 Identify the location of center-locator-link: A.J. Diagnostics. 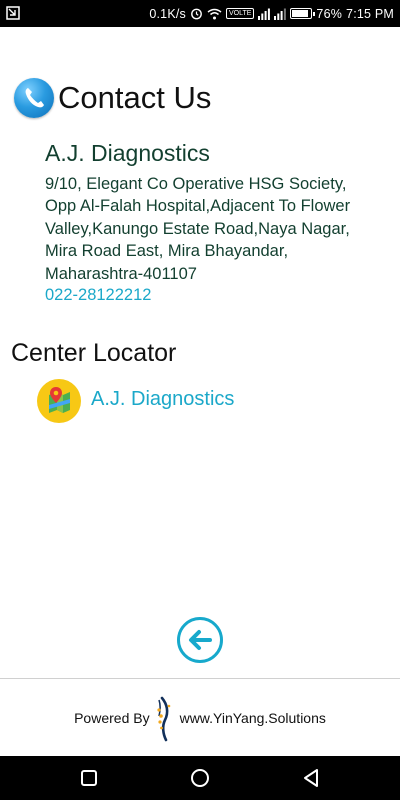
(162, 399).